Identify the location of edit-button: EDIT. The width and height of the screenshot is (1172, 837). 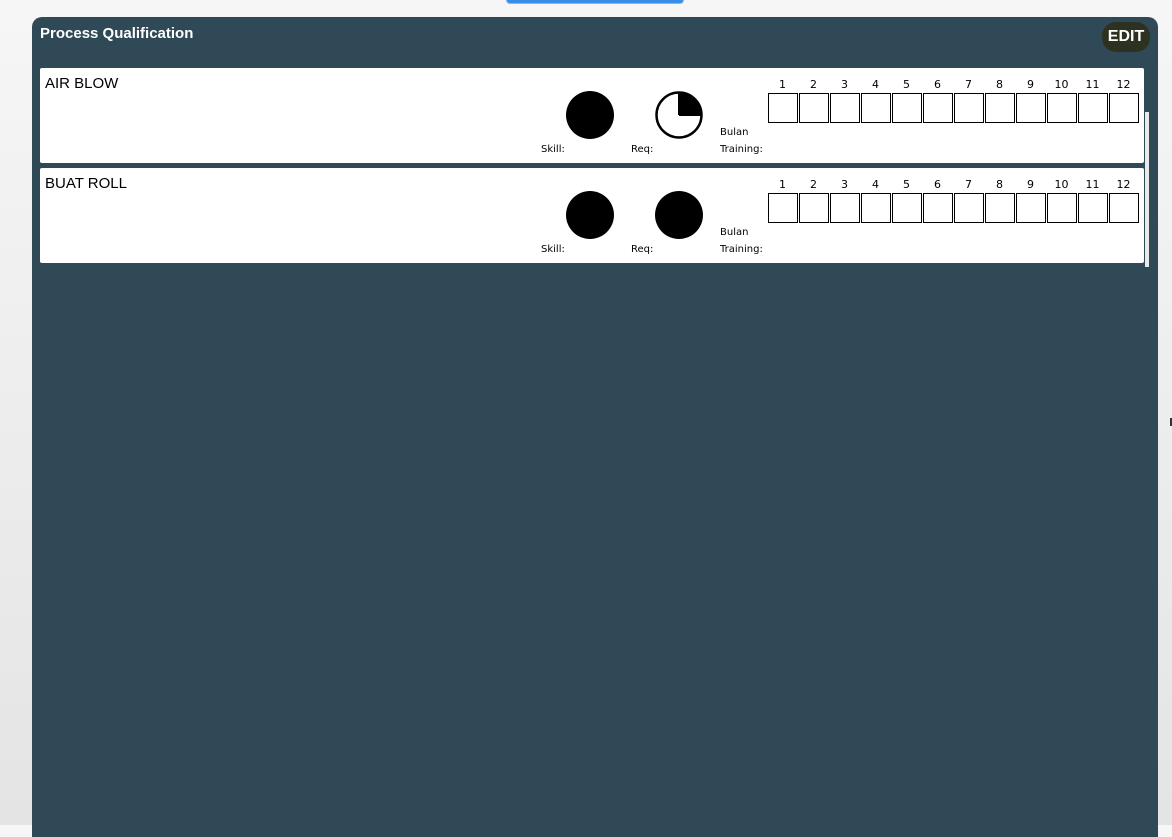
(1126, 37).